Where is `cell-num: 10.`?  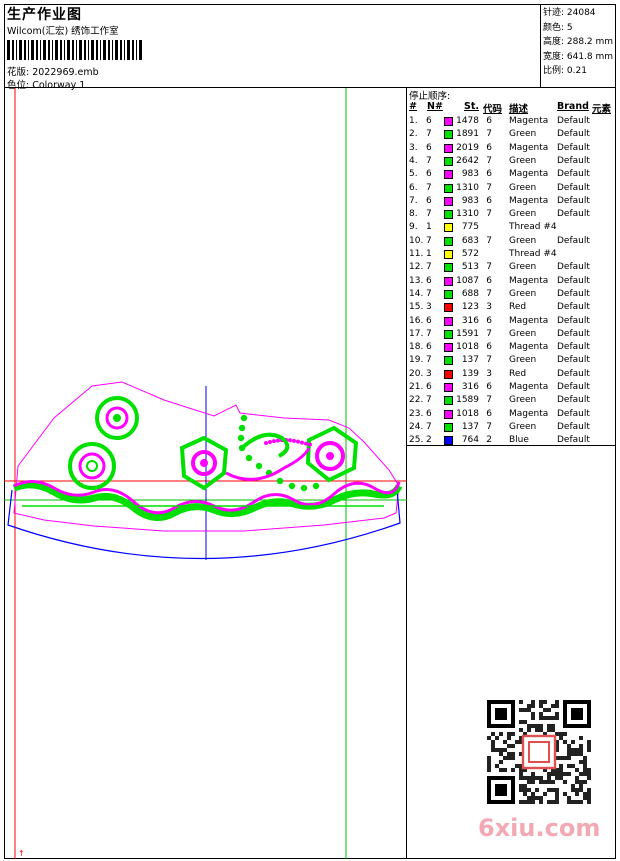 cell-num: 10. is located at coordinates (416, 240).